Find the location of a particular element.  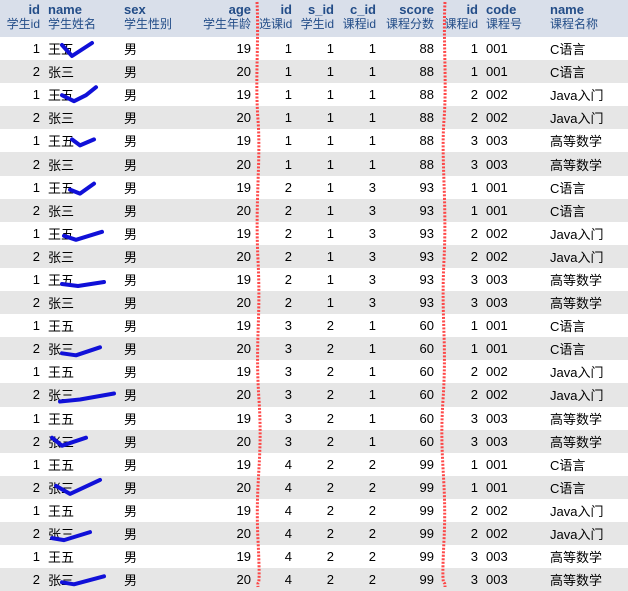

column-name: score is located at coordinates (409, 9).